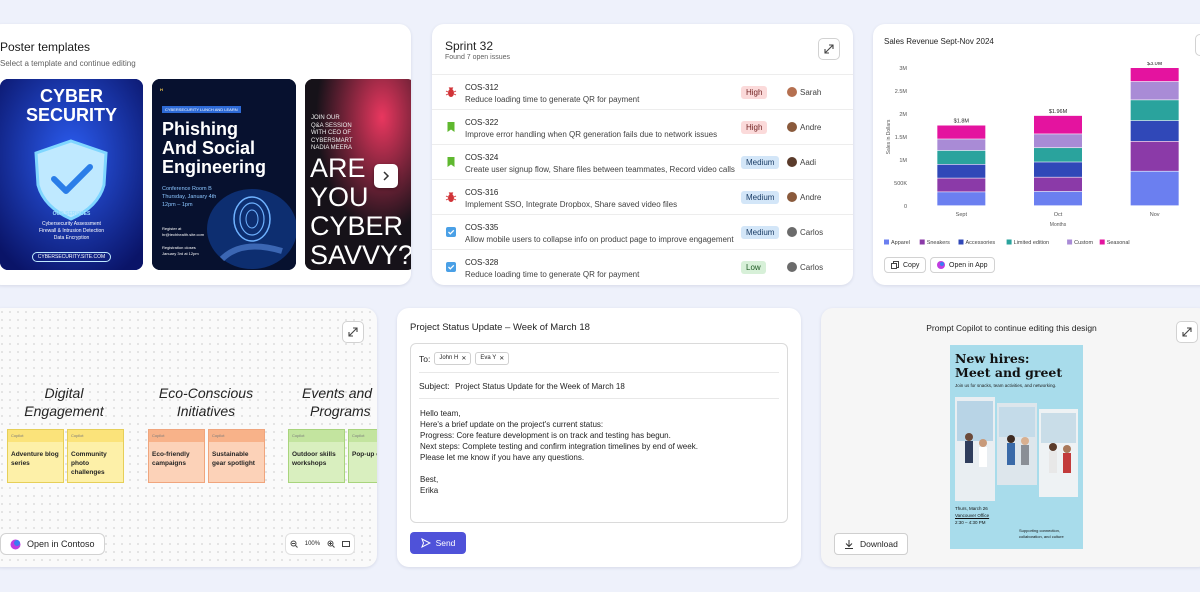 This screenshot has height=592, width=1200. Describe the element at coordinates (214, 167) in the screenshot. I see `poster2-heading-3: Engineering` at that location.